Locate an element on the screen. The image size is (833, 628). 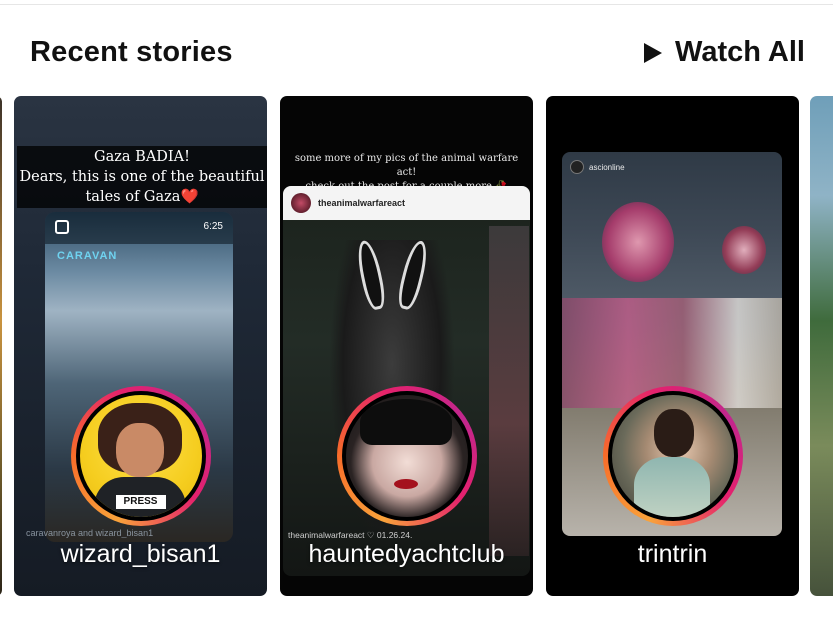
section-title: Recent stories is located at coordinates (131, 52).